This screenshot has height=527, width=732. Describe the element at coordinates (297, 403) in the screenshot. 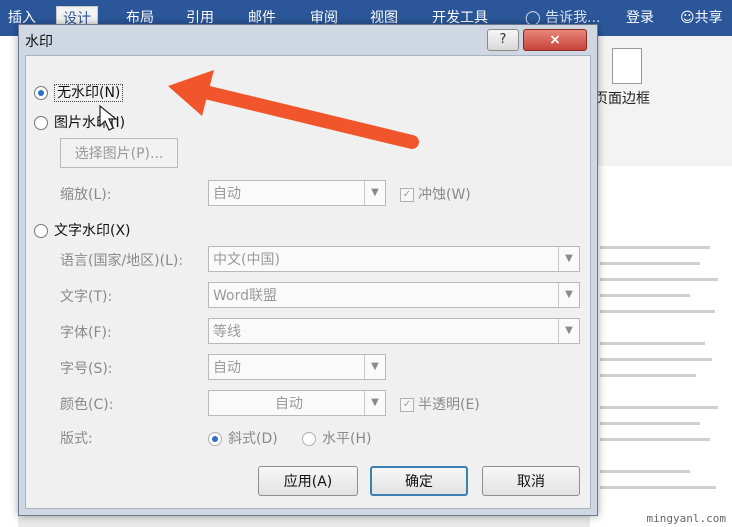

I see `color-select: 自动 ▼` at that location.